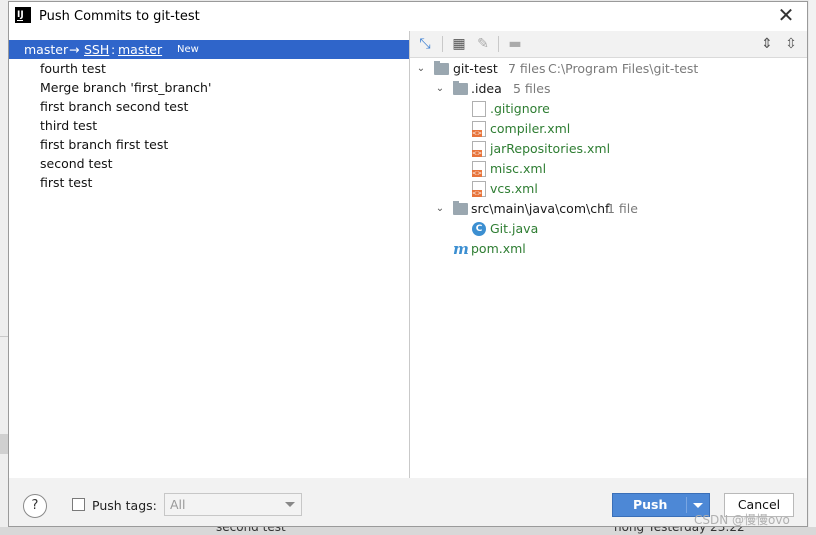 The width and height of the screenshot is (816, 535). I want to click on files-toolbar: ⤡ ▦ ✎ ▬ ⇕ ⇳, so click(608, 44).